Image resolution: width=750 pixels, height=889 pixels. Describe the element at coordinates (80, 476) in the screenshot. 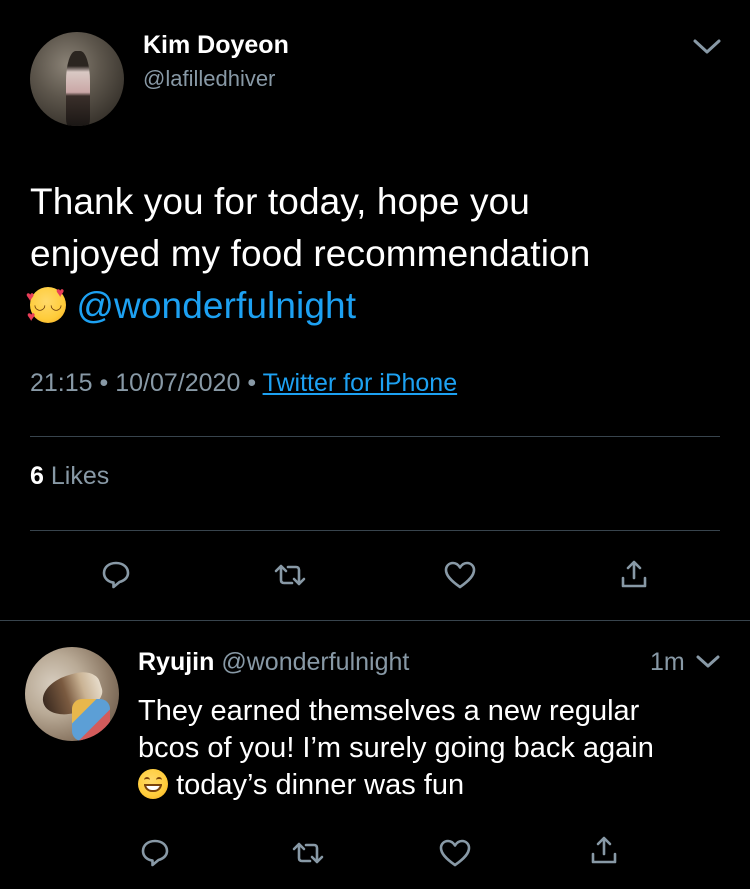

I see `likes-label: Likes` at that location.